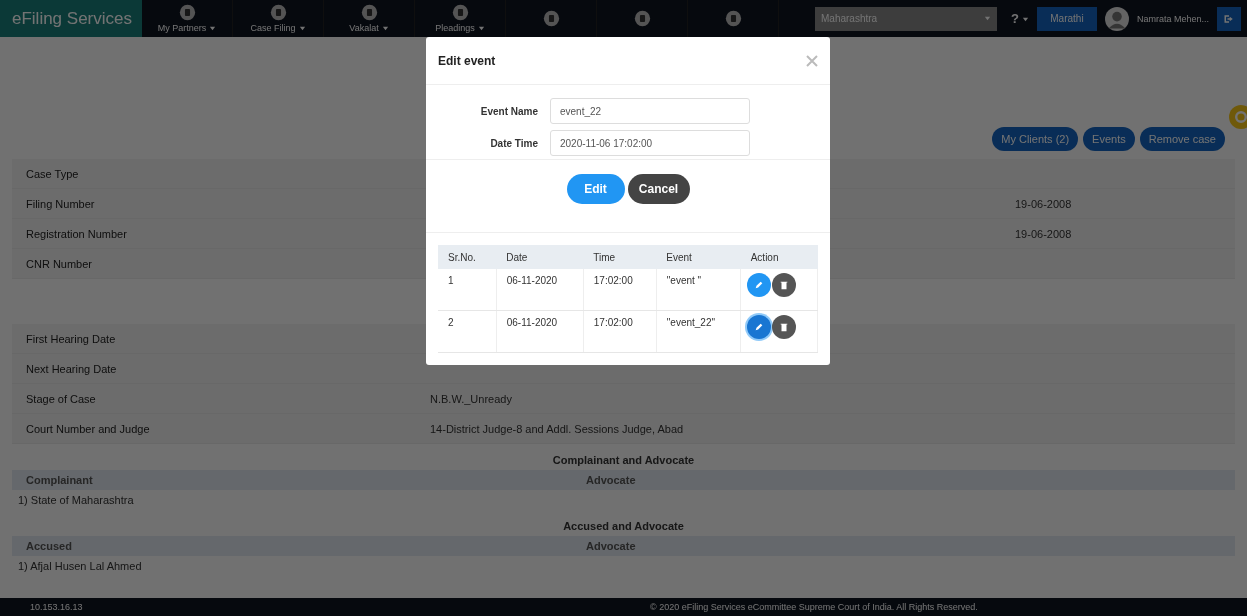 This screenshot has width=1247, height=616. Describe the element at coordinates (514, 143) in the screenshot. I see `field-label: Date Time` at that location.